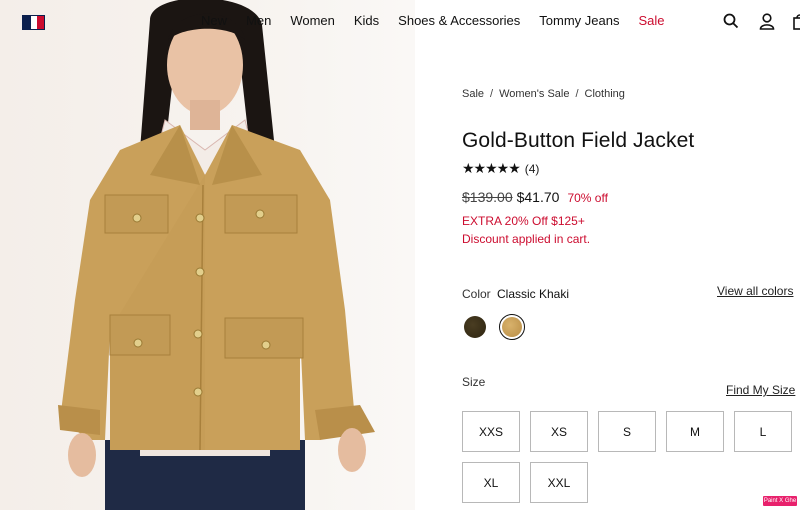 This screenshot has width=800, height=510. I want to click on extension-badge: Paint X Ghe, so click(780, 501).